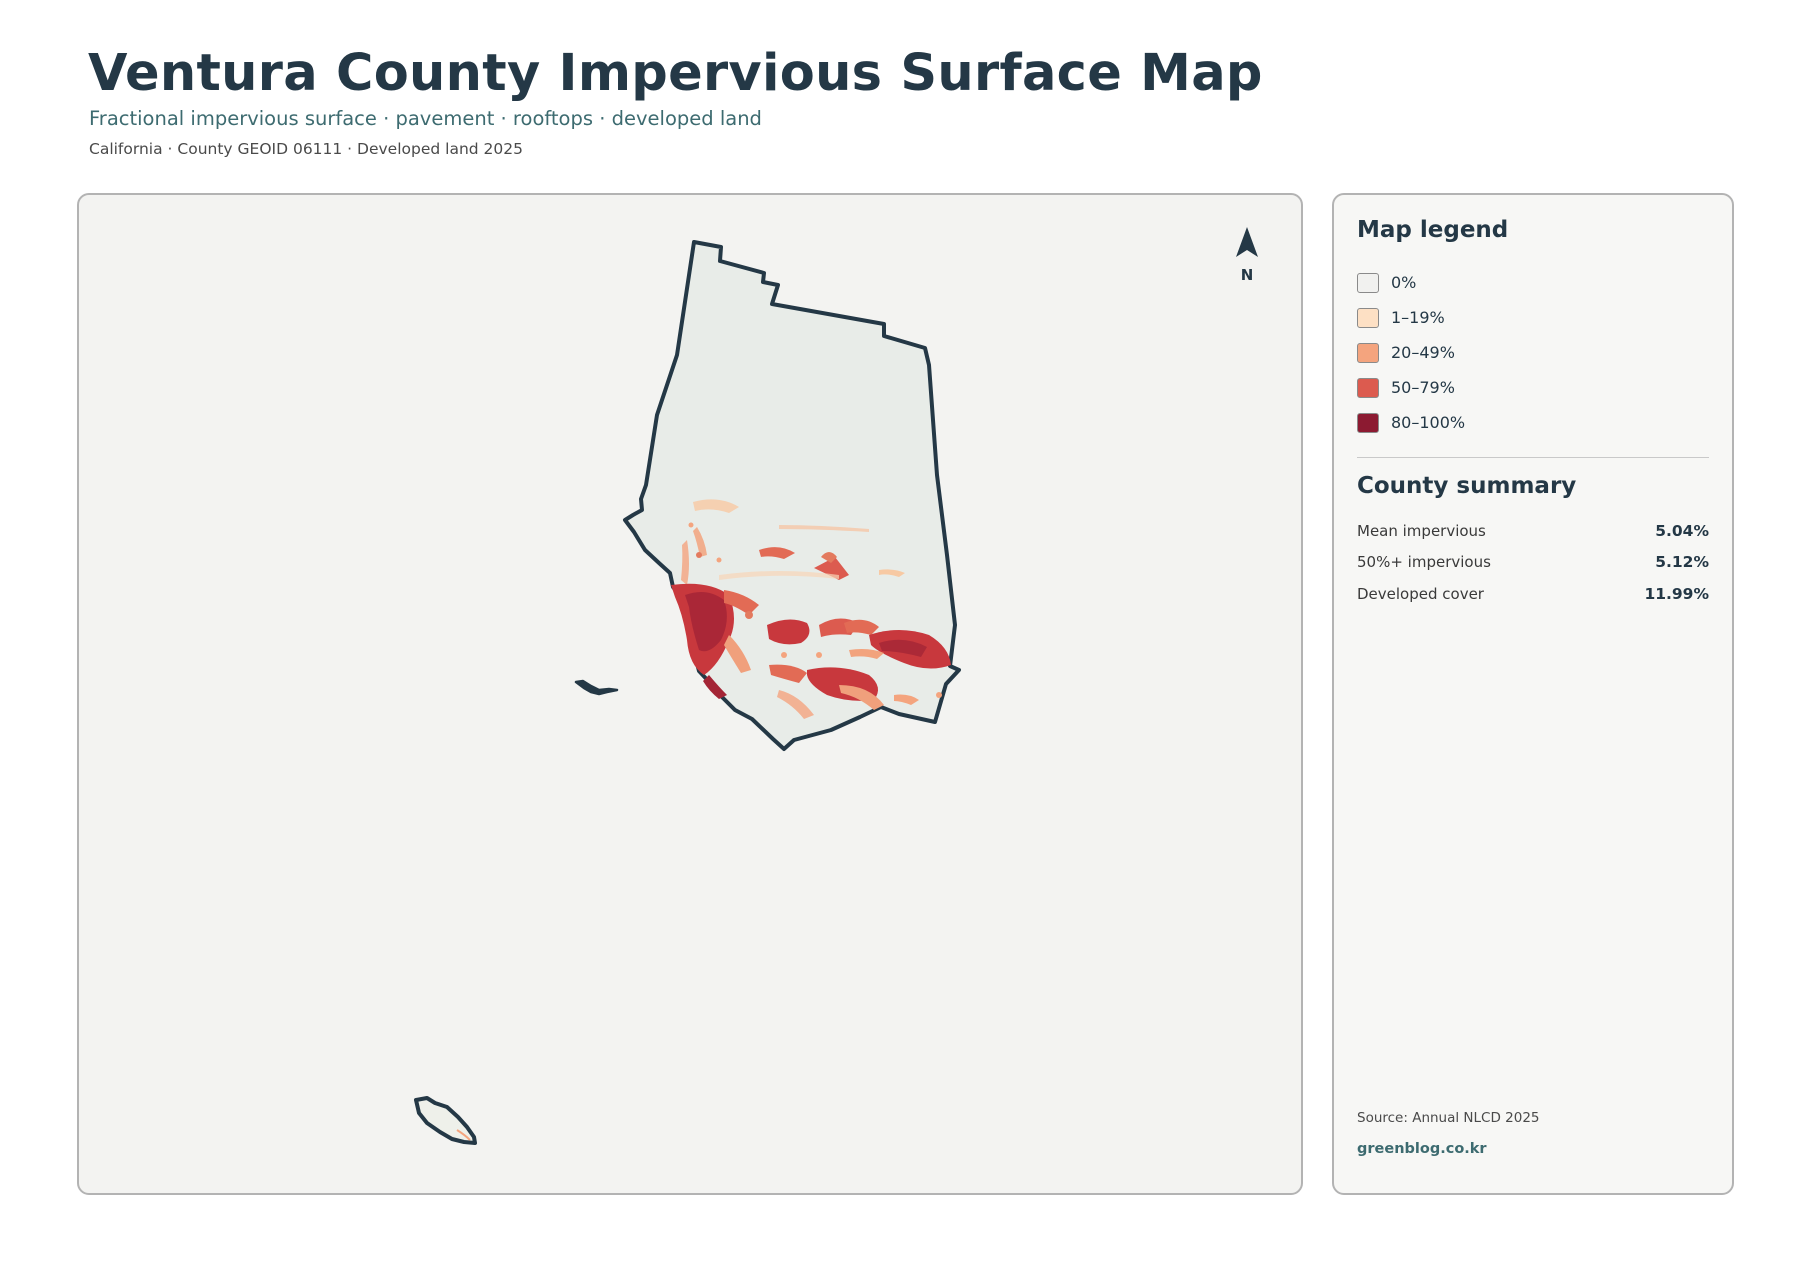  What do you see at coordinates (1421, 530) in the screenshot?
I see `stat-label: Mean impervious` at bounding box center [1421, 530].